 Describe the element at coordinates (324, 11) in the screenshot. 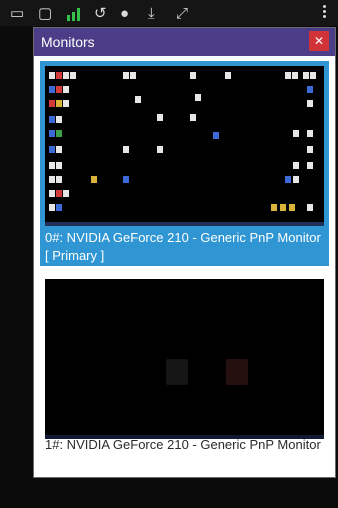

I see `more-options-icon` at that location.